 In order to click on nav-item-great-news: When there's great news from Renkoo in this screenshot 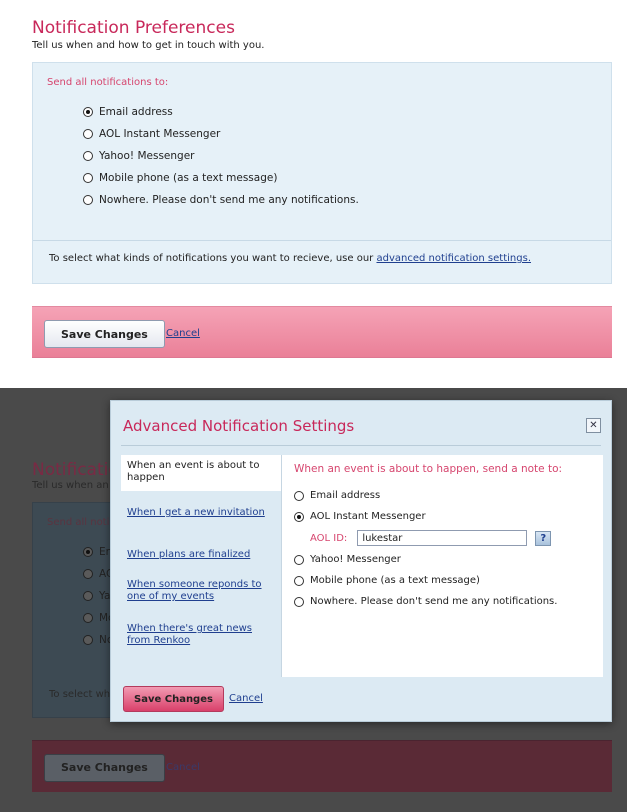, I will do `click(201, 635)`.